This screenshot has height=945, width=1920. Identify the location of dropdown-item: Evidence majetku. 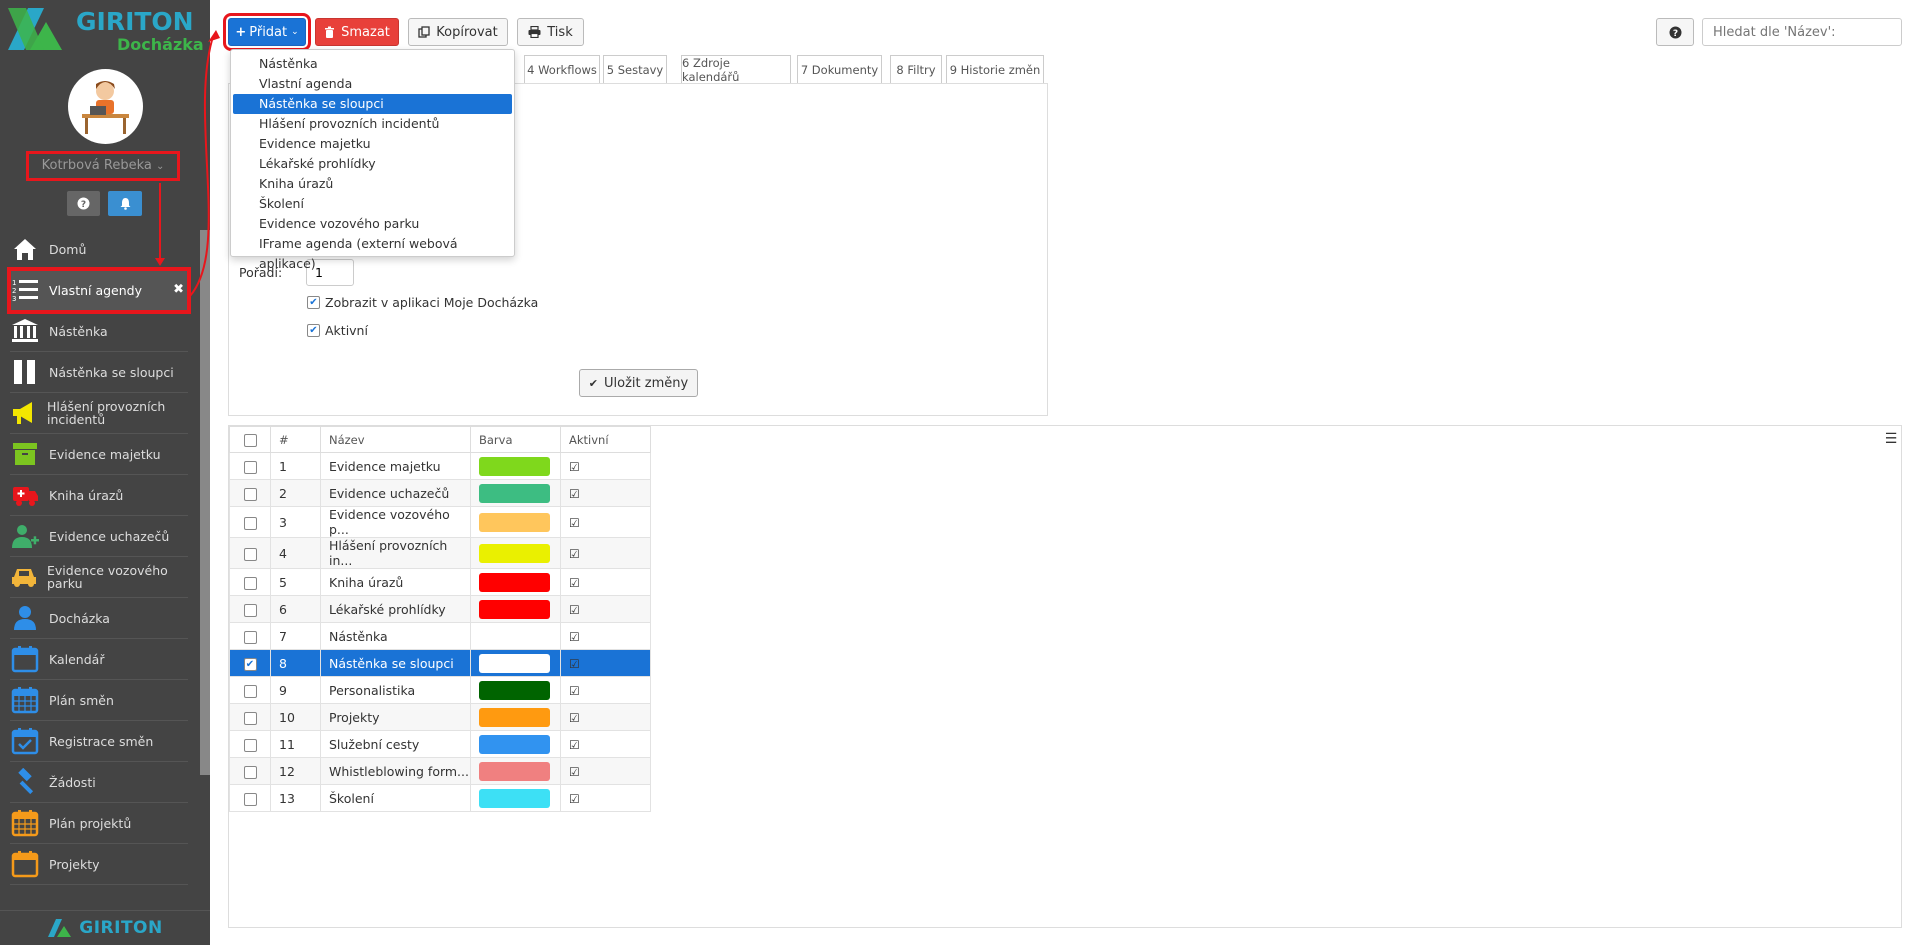
(372, 144).